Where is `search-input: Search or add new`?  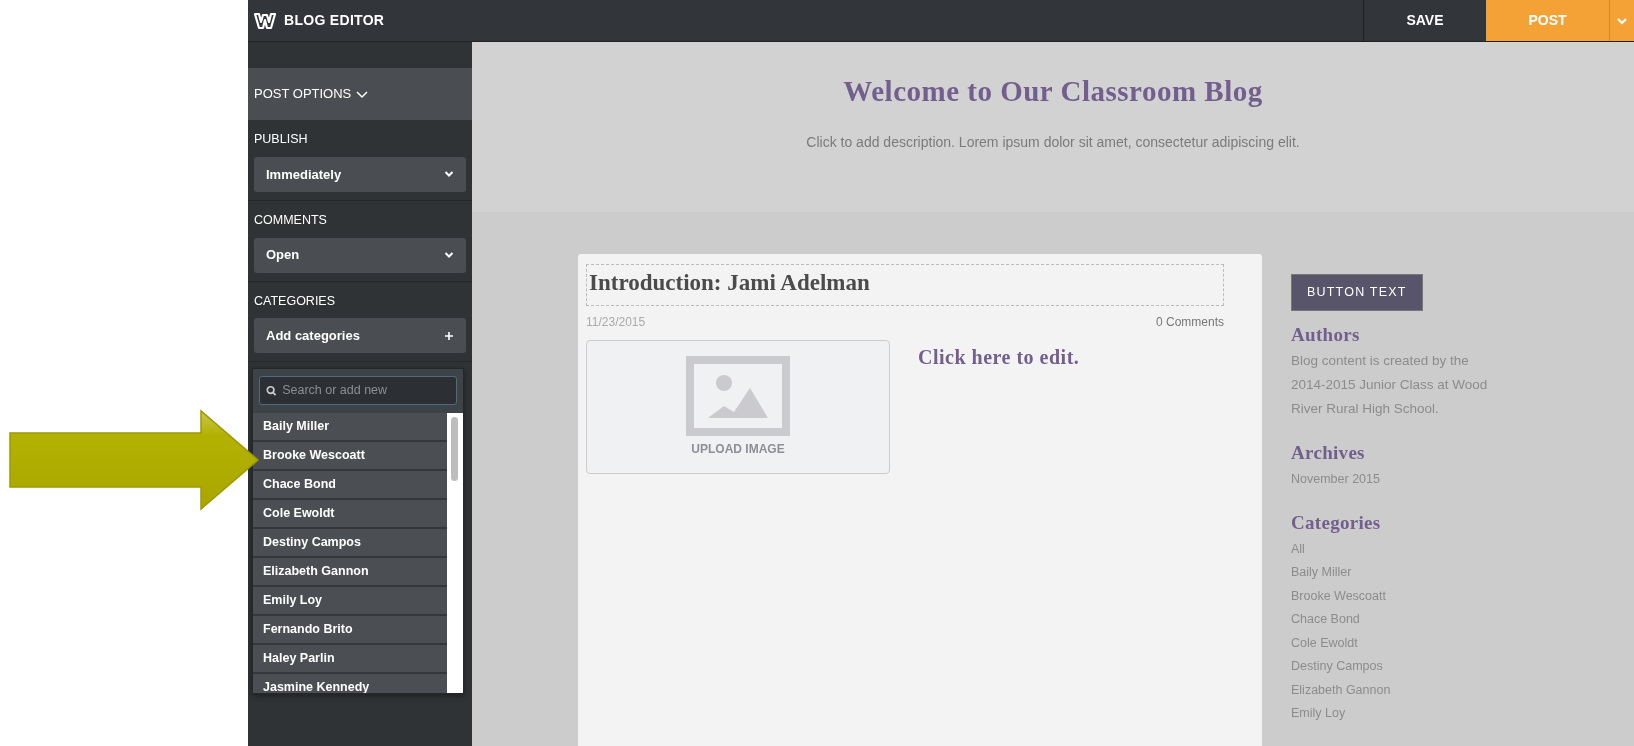 search-input: Search or add new is located at coordinates (365, 390).